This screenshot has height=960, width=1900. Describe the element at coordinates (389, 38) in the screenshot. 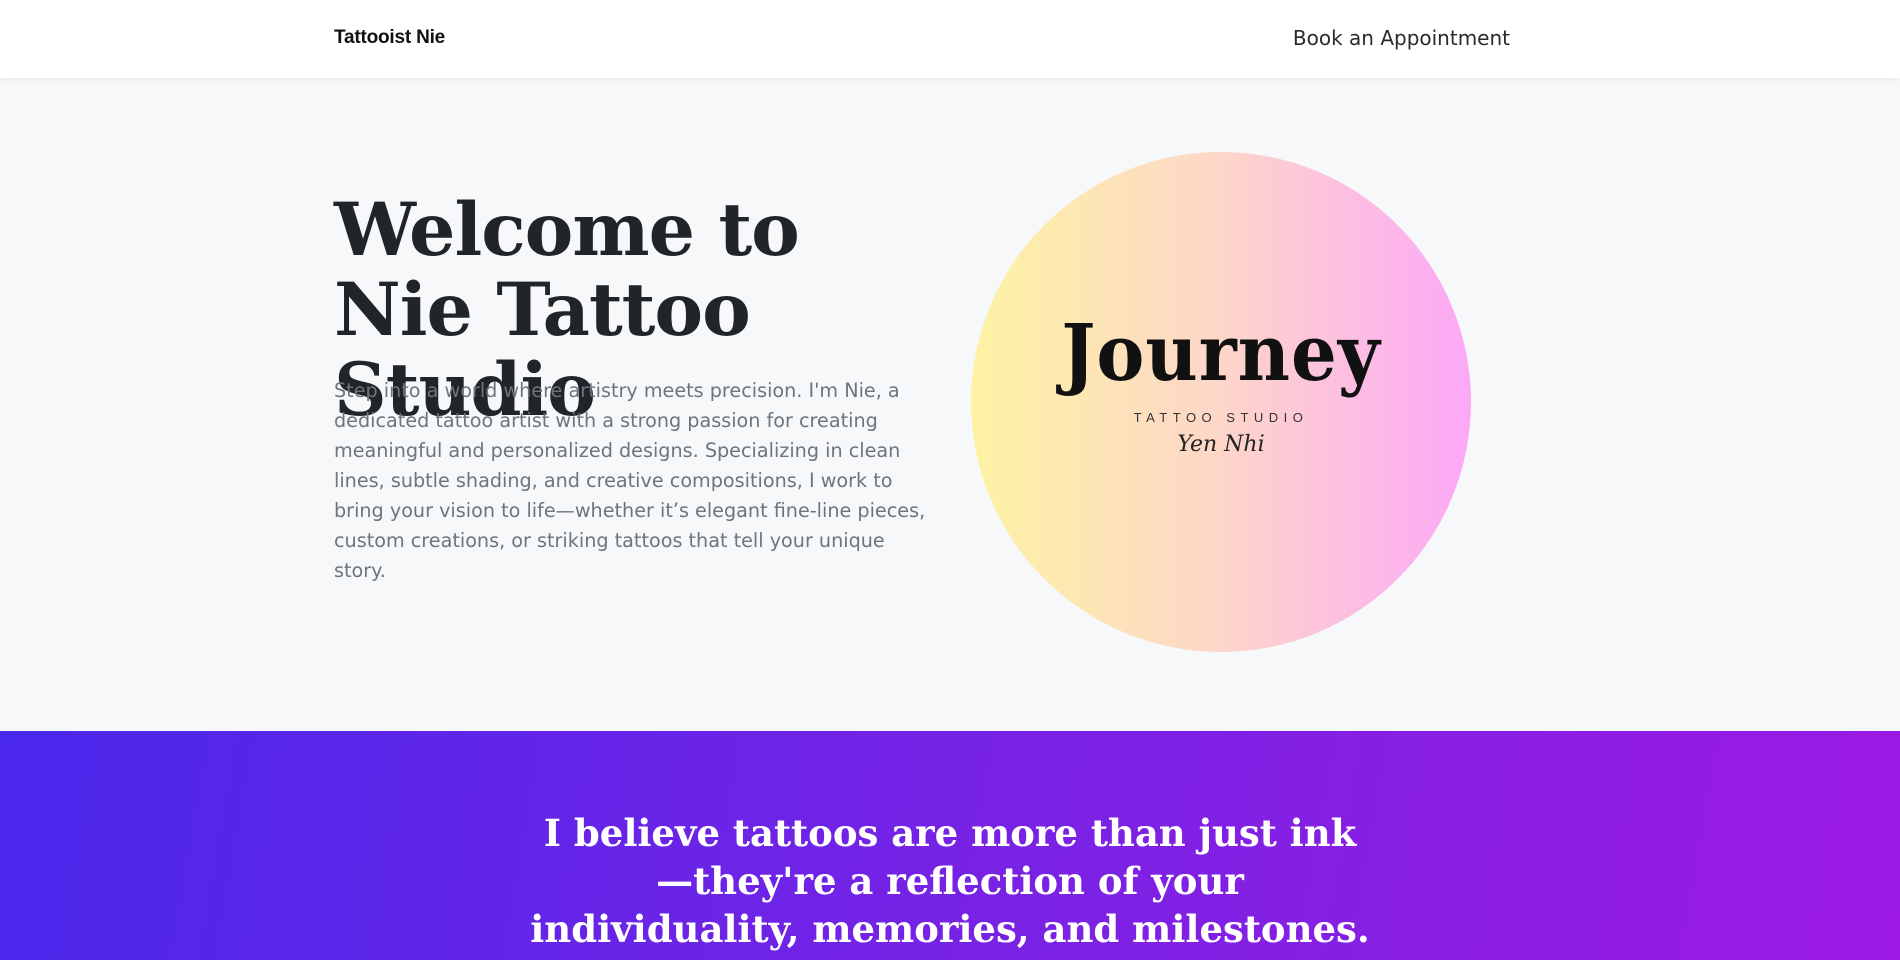

I see `brand-link: Tattooist Nie` at that location.